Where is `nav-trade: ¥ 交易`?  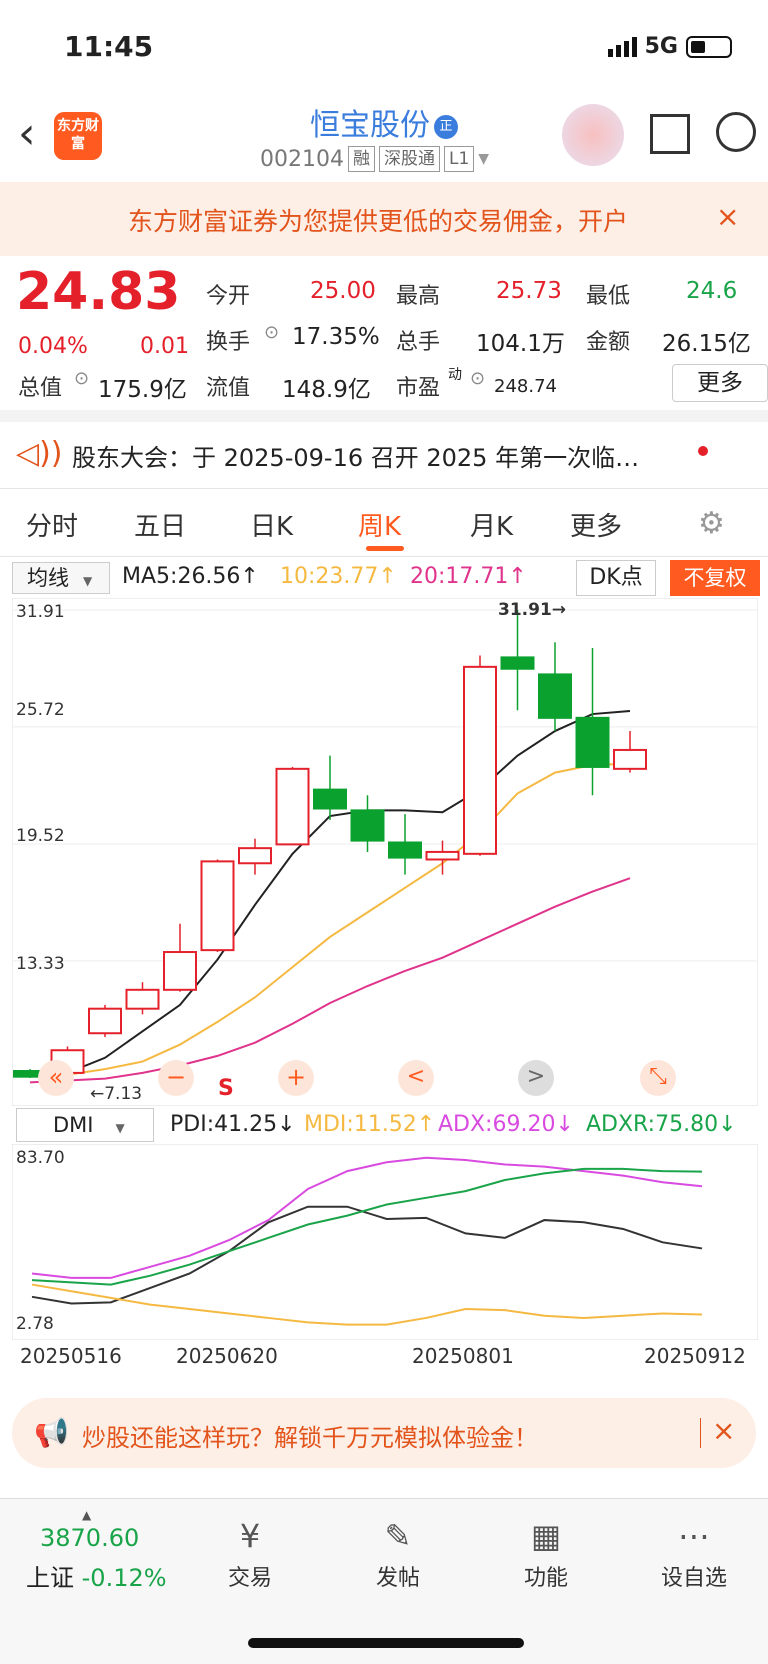
nav-trade: ¥ 交易 is located at coordinates (250, 1554).